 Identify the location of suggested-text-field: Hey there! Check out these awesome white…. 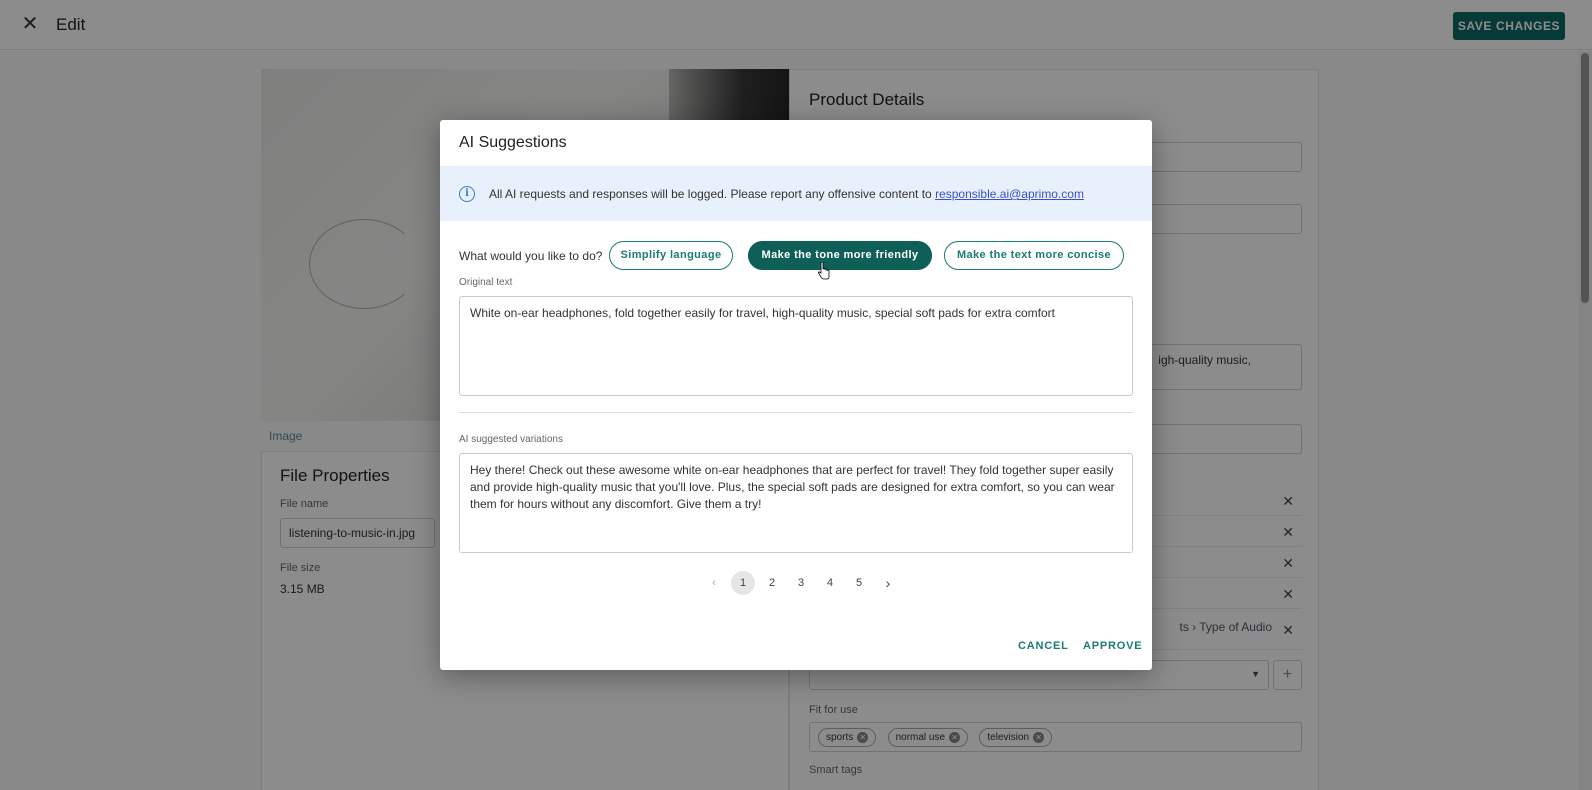
(796, 503).